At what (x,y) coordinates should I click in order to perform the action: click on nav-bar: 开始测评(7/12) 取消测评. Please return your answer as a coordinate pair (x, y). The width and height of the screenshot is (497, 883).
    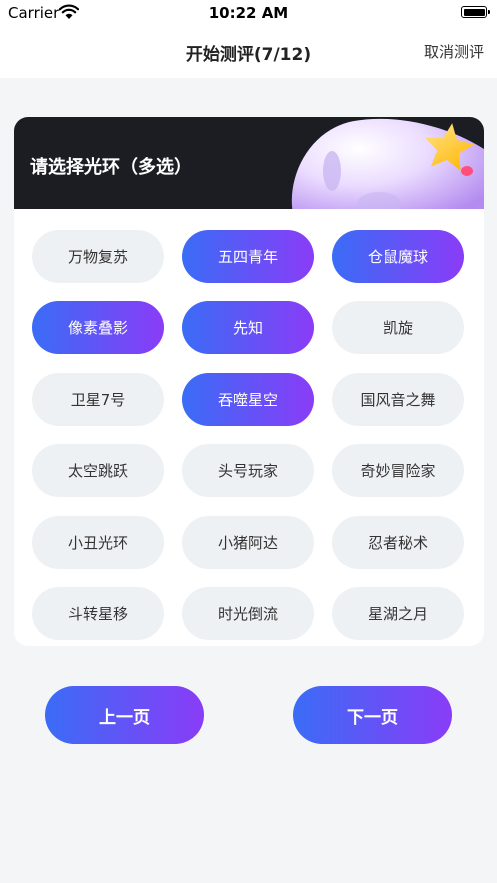
    Looking at the image, I should click on (248, 52).